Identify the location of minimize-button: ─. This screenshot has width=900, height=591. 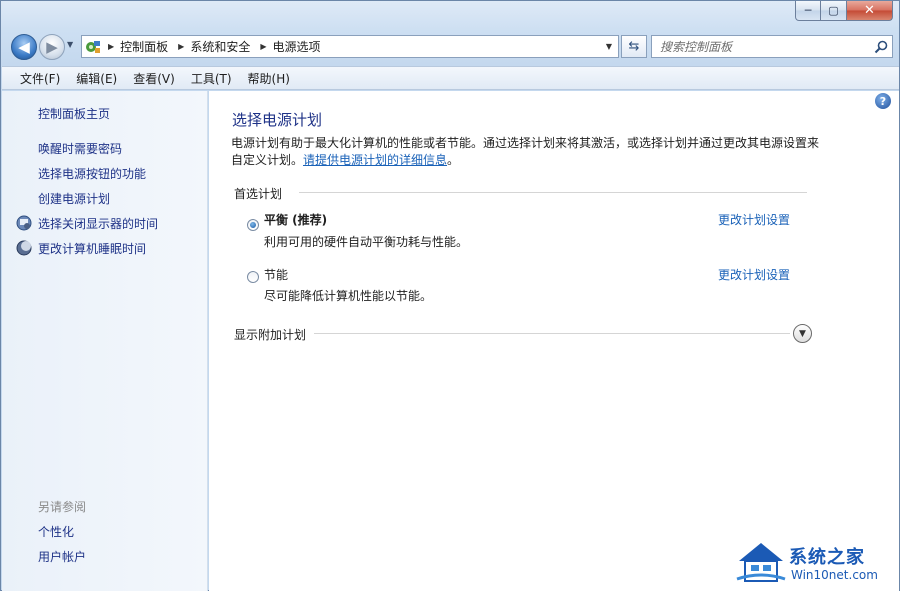
(808, 11).